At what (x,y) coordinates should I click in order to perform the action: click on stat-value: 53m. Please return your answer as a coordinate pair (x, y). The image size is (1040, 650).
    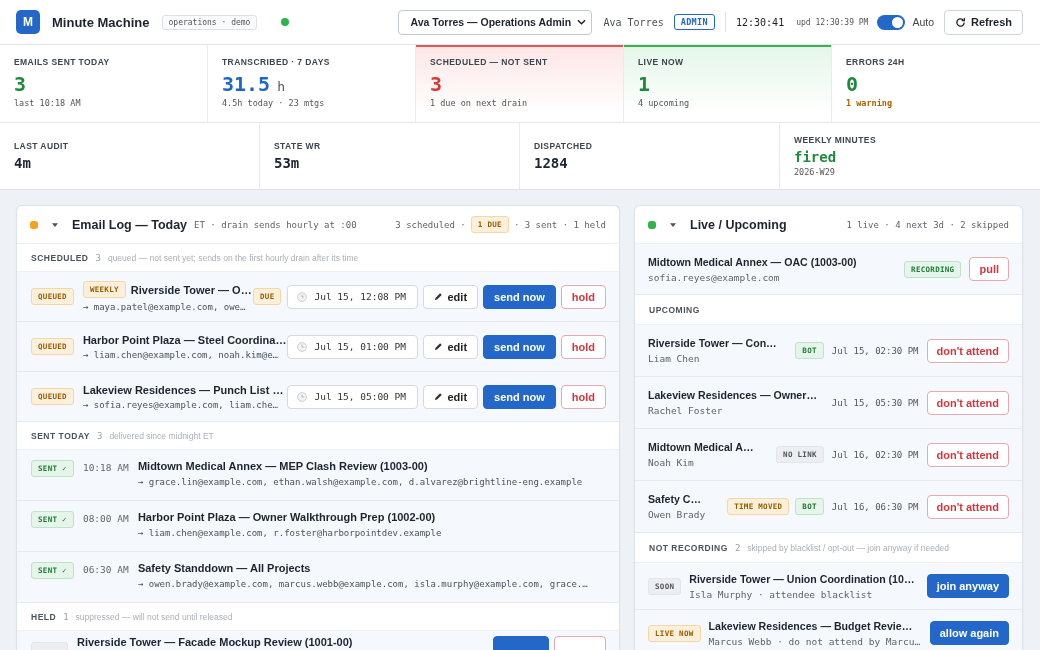
    Looking at the image, I should click on (287, 163).